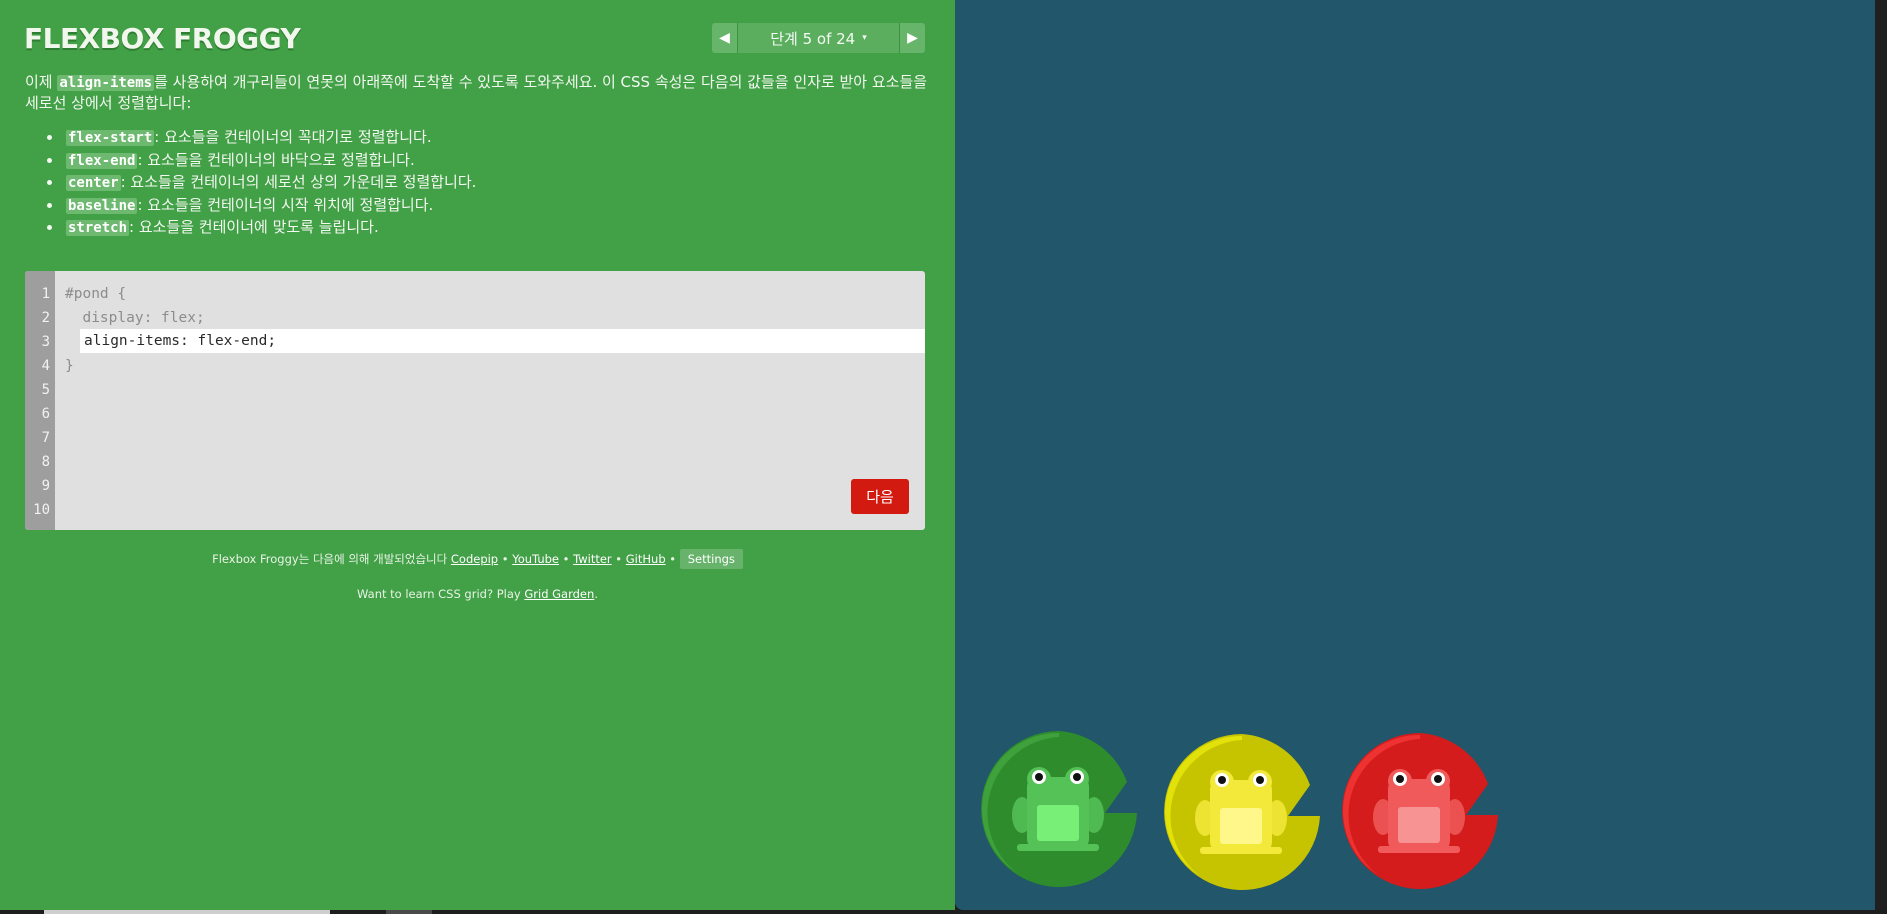  I want to click on caret-down-icon: ▾, so click(864, 38).